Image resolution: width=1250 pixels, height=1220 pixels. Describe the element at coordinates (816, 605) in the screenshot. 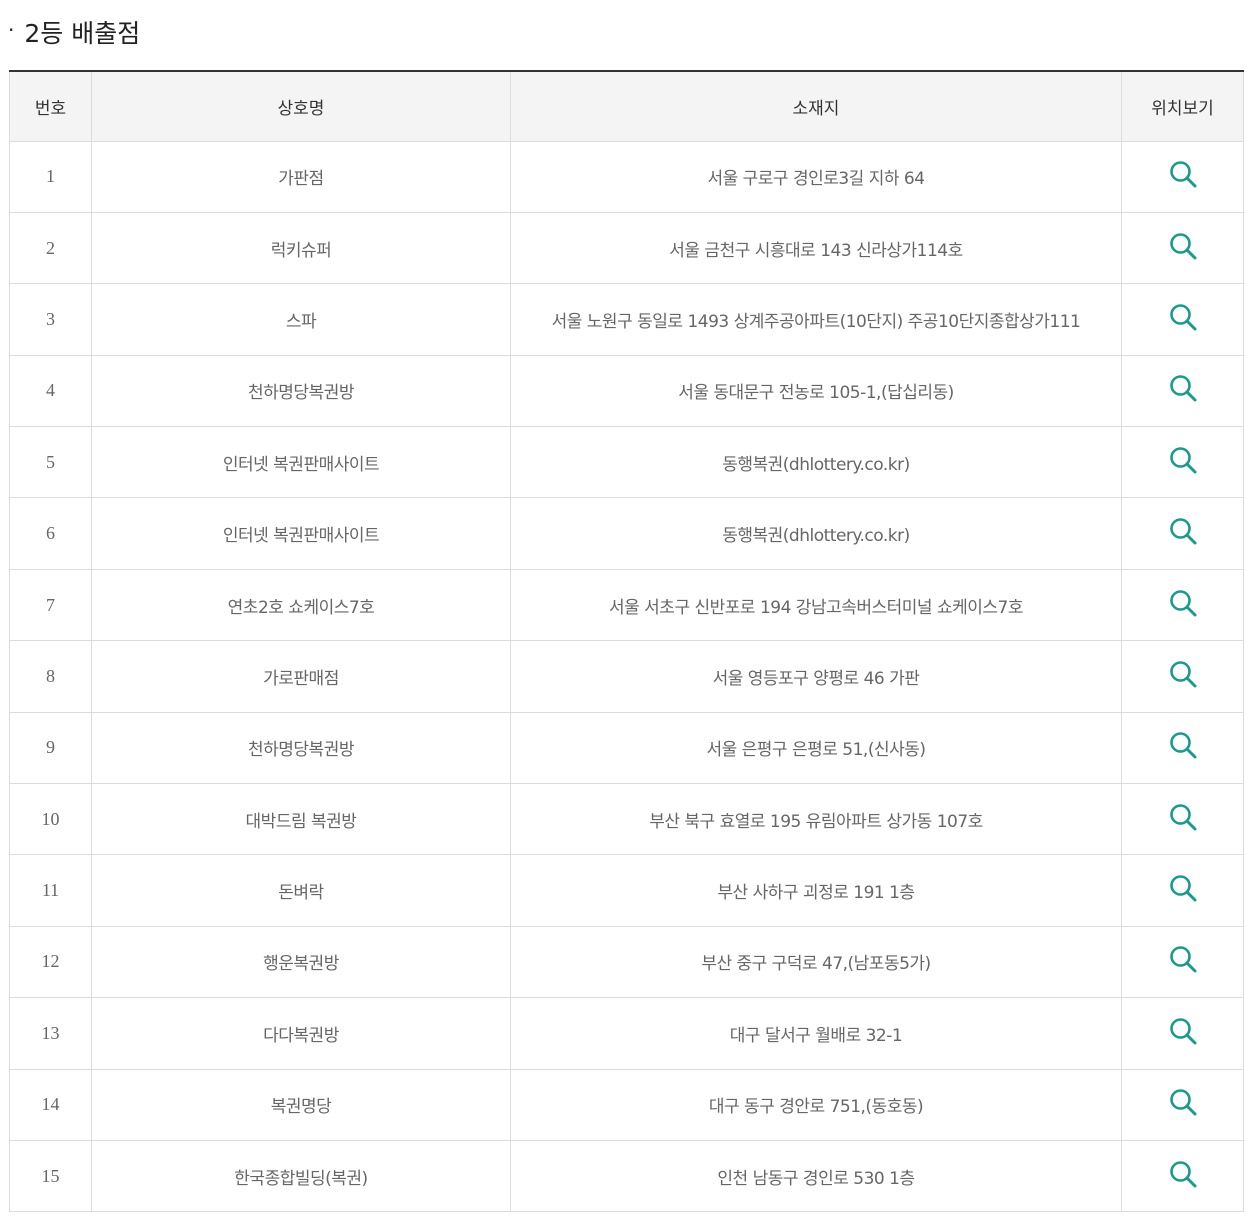

I see `store-address: 서울 서초구 신반포로 194 강남고속버스터미널 쇼케이스7호` at that location.